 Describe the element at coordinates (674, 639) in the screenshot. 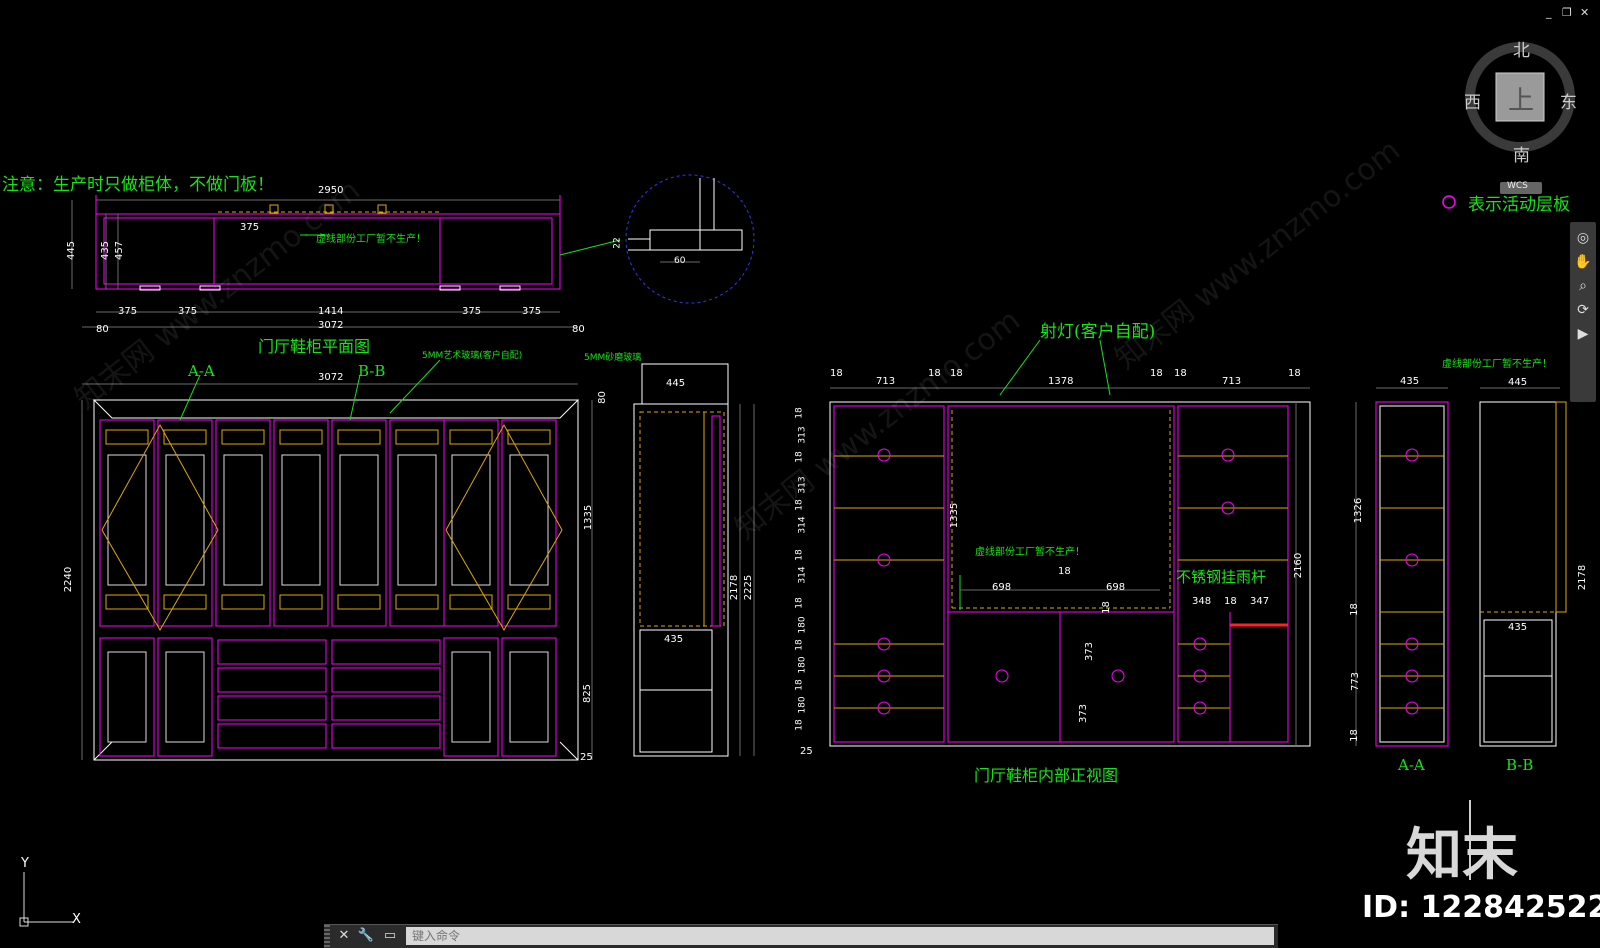

I see `dim-side-inner: 435` at that location.